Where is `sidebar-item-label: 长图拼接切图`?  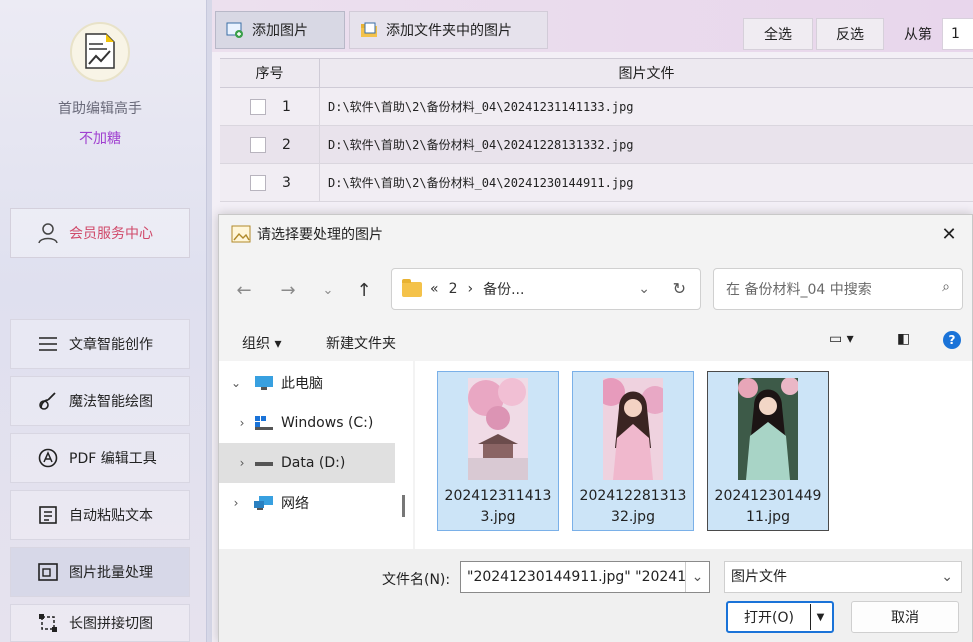 sidebar-item-label: 长图拼接切图 is located at coordinates (111, 624).